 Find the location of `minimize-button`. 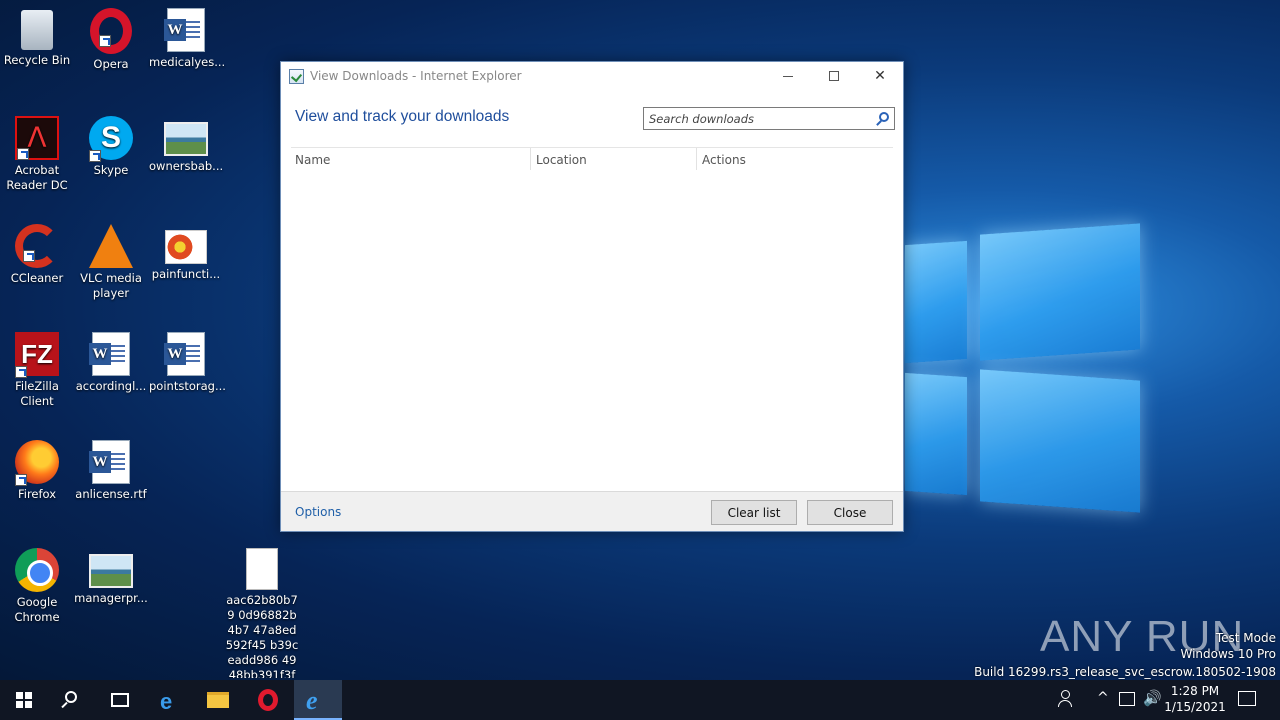

minimize-button is located at coordinates (788, 77).